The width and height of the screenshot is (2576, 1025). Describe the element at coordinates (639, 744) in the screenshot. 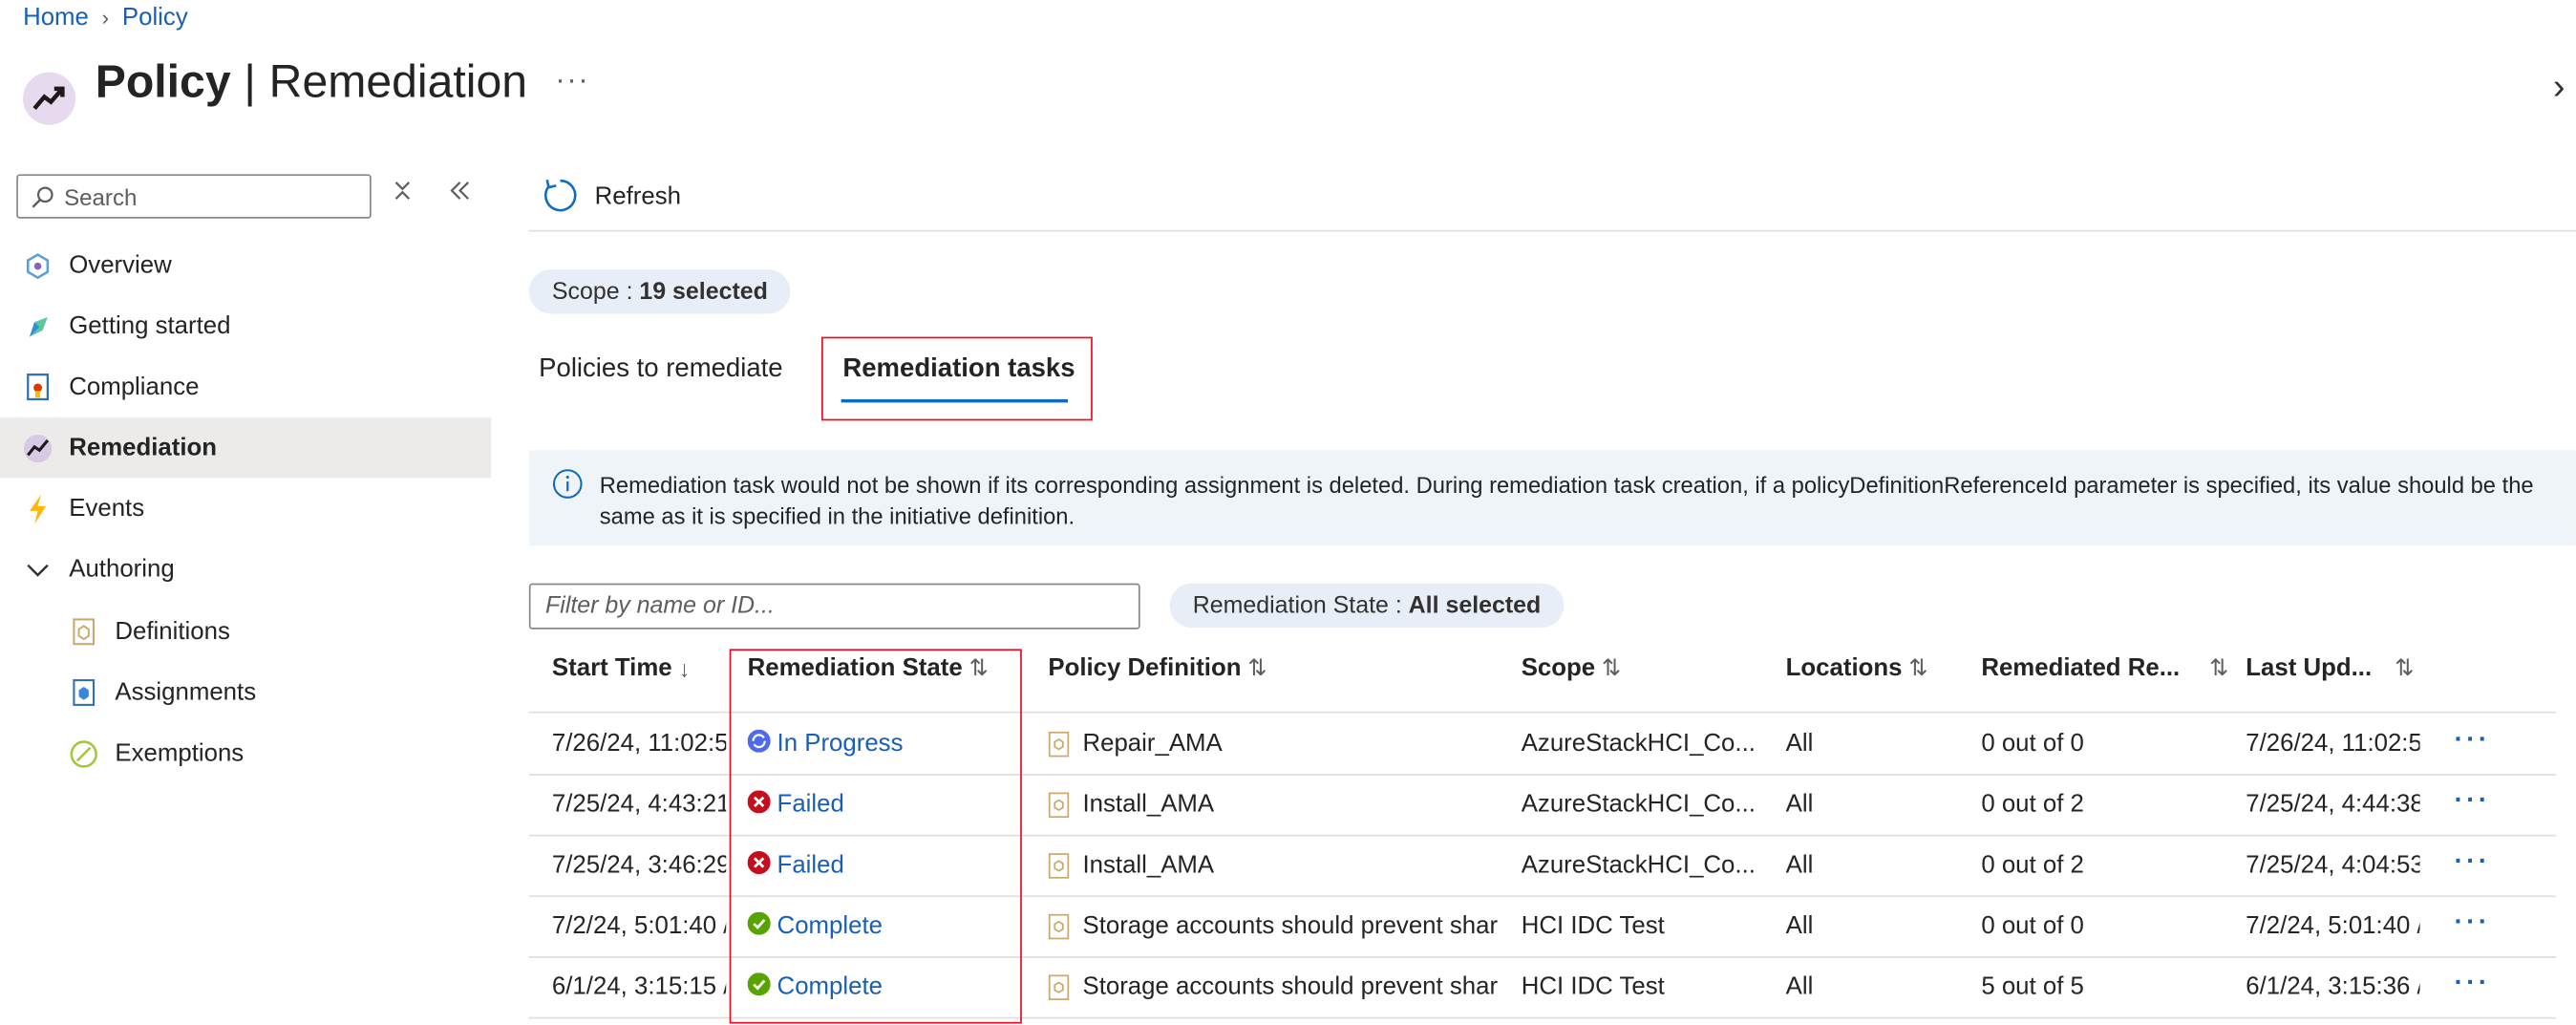

I see `cell-start-time: 7/26/24, 11:02:5` at that location.